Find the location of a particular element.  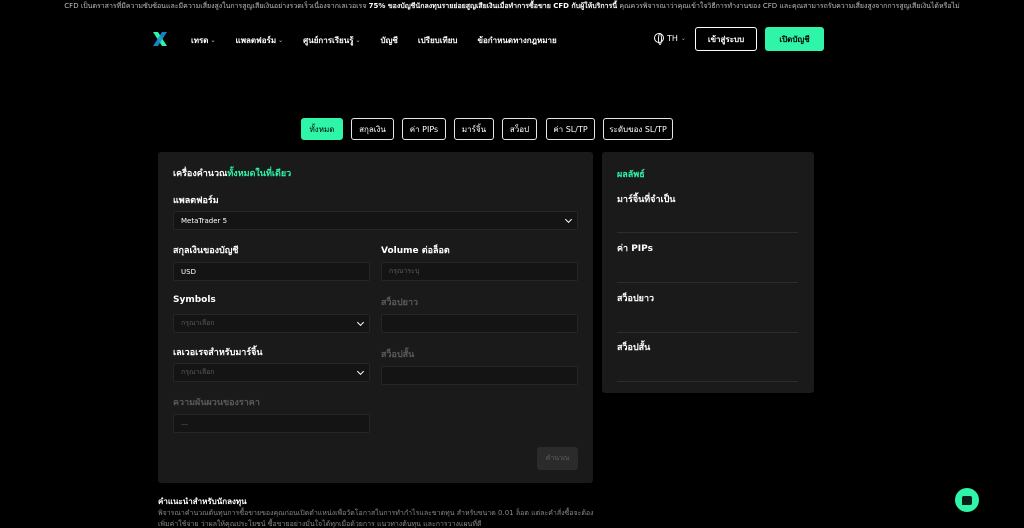

account-currency-field: USD is located at coordinates (271, 271).